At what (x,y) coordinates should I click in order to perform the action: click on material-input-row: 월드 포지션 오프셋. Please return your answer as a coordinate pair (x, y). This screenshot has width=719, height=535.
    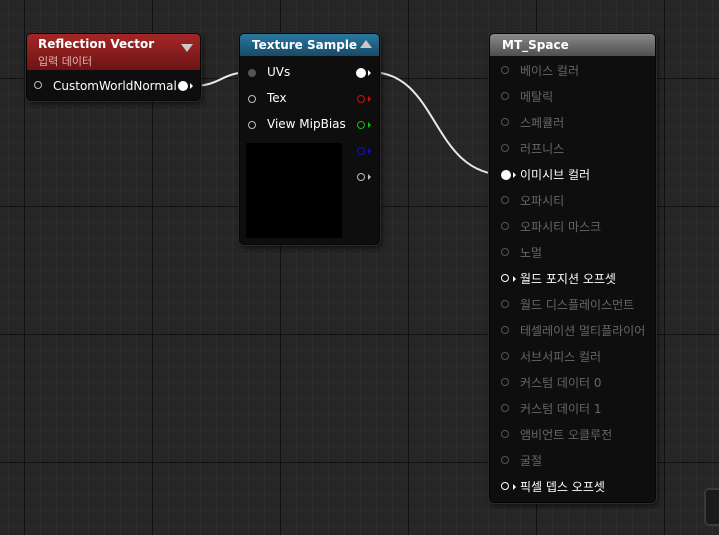
    Looking at the image, I should click on (572, 279).